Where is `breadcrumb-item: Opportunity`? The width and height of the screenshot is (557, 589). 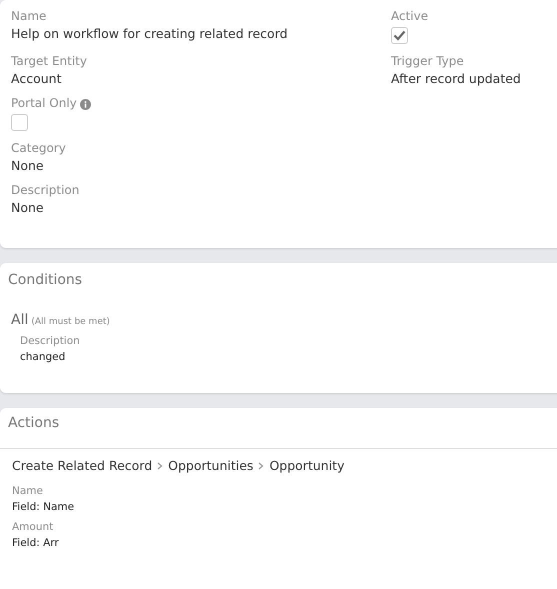
breadcrumb-item: Opportunity is located at coordinates (306, 465).